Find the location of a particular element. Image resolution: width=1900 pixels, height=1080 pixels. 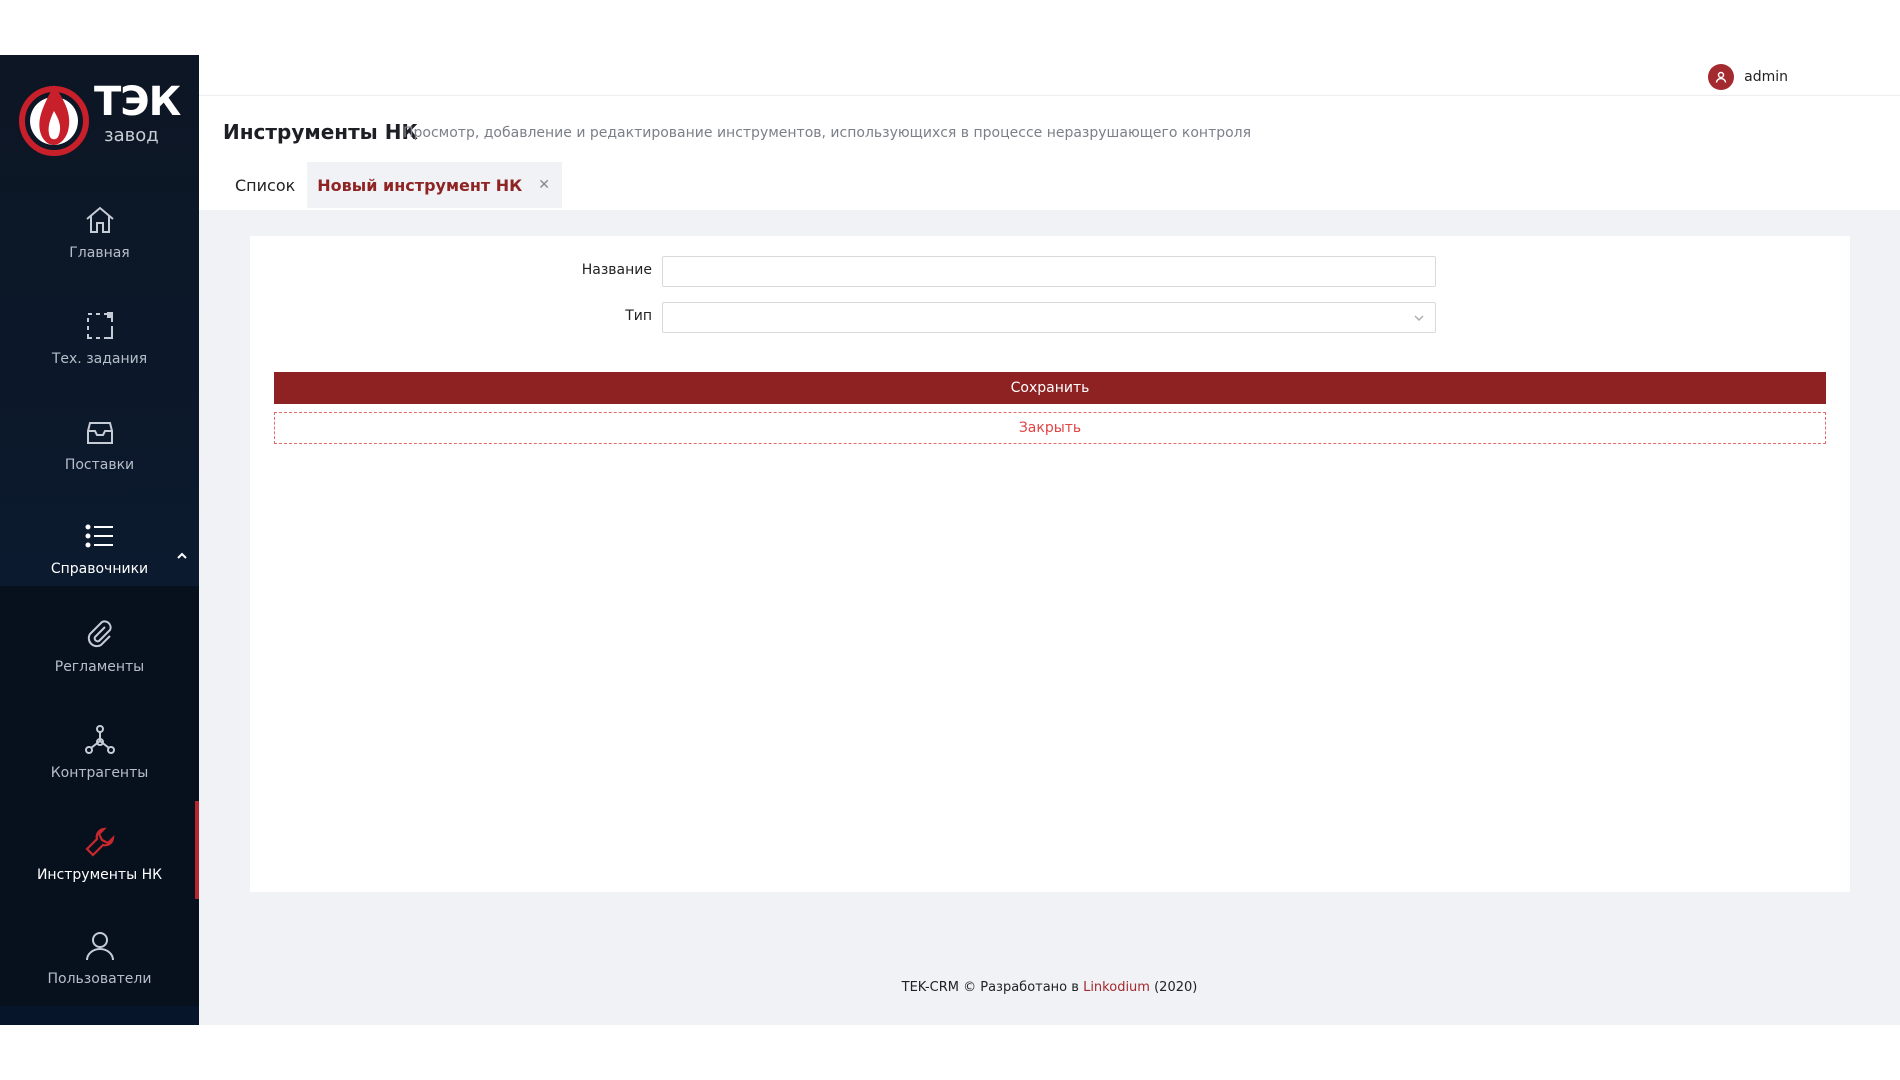

chevron-down-icon is located at coordinates (1419, 318).